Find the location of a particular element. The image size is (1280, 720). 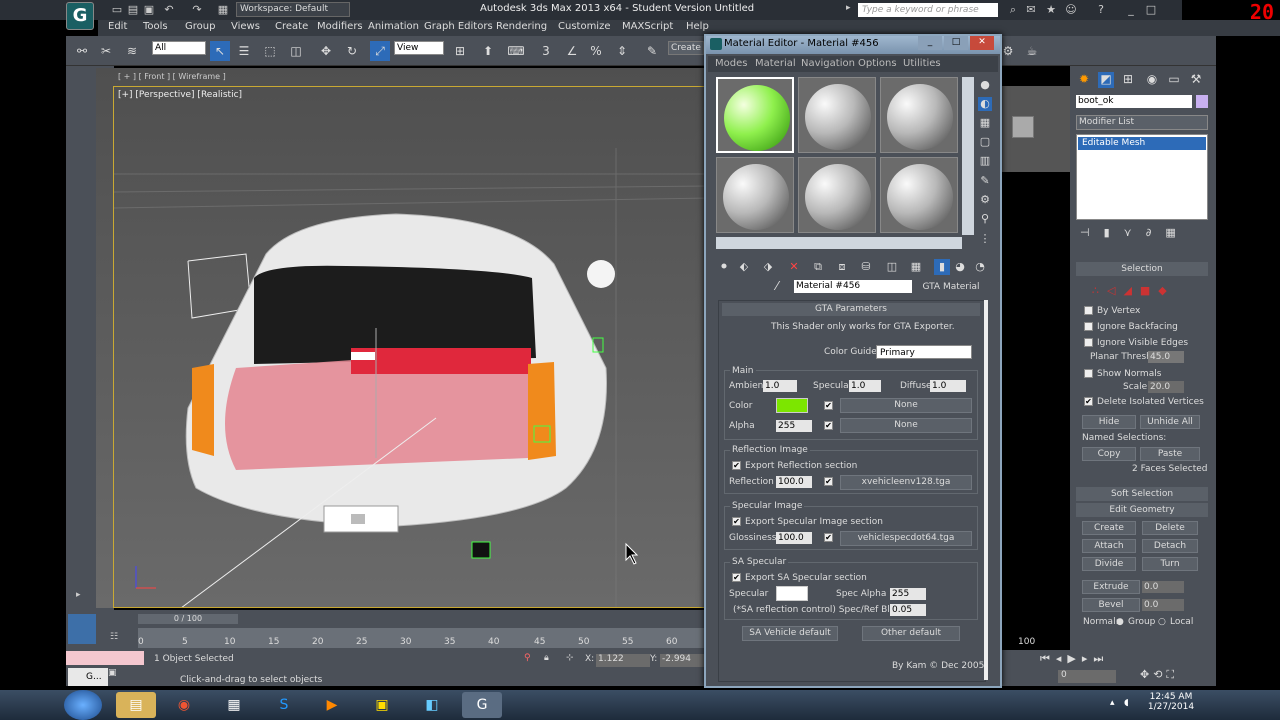

show-map-in-viewport-icon: ▦ is located at coordinates (916, 267).